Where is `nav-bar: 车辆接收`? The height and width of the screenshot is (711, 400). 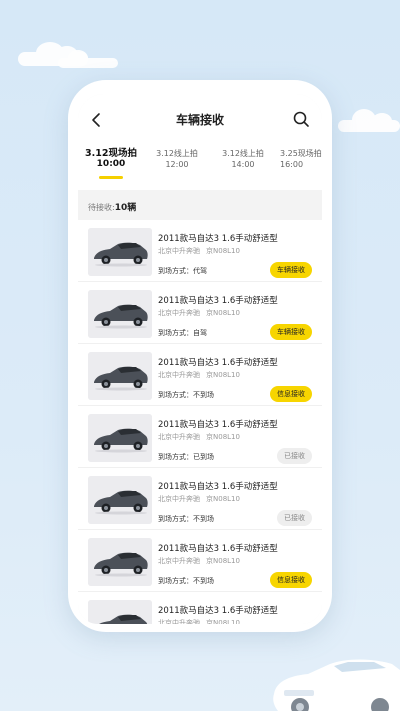
nav-bar: 车辆接收 is located at coordinates (200, 120).